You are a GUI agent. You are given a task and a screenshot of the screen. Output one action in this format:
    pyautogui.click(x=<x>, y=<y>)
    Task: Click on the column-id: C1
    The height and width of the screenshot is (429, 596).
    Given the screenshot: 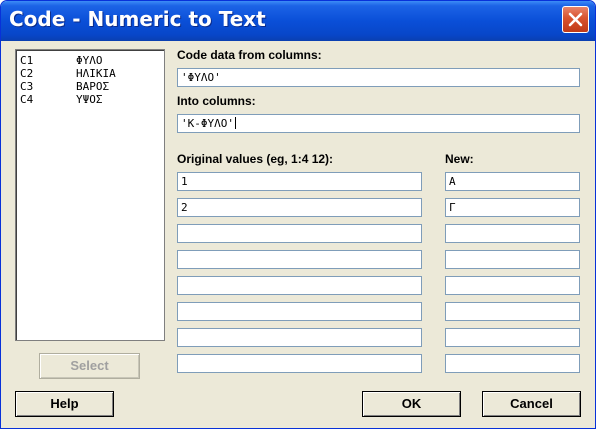 What is the action you would take?
    pyautogui.click(x=27, y=60)
    